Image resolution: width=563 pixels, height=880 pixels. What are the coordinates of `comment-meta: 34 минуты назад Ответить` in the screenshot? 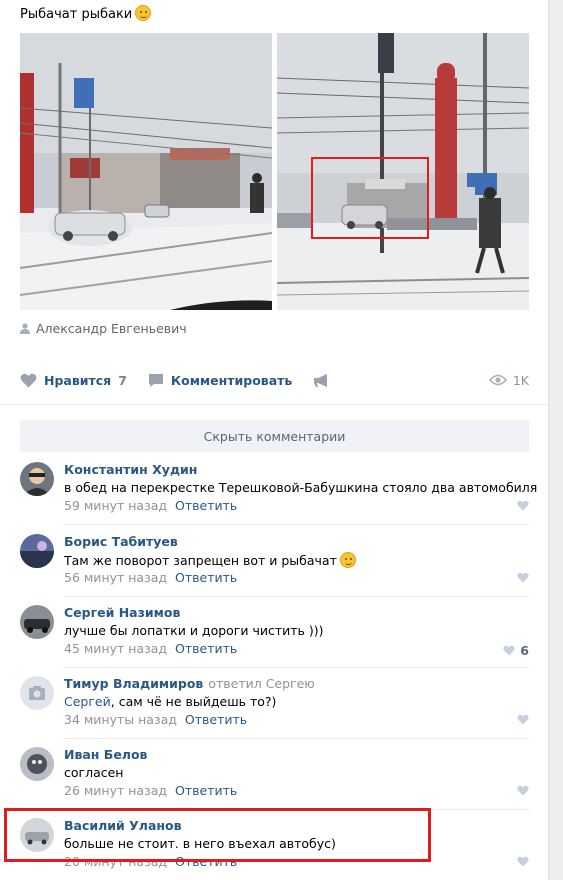 It's located at (155, 719).